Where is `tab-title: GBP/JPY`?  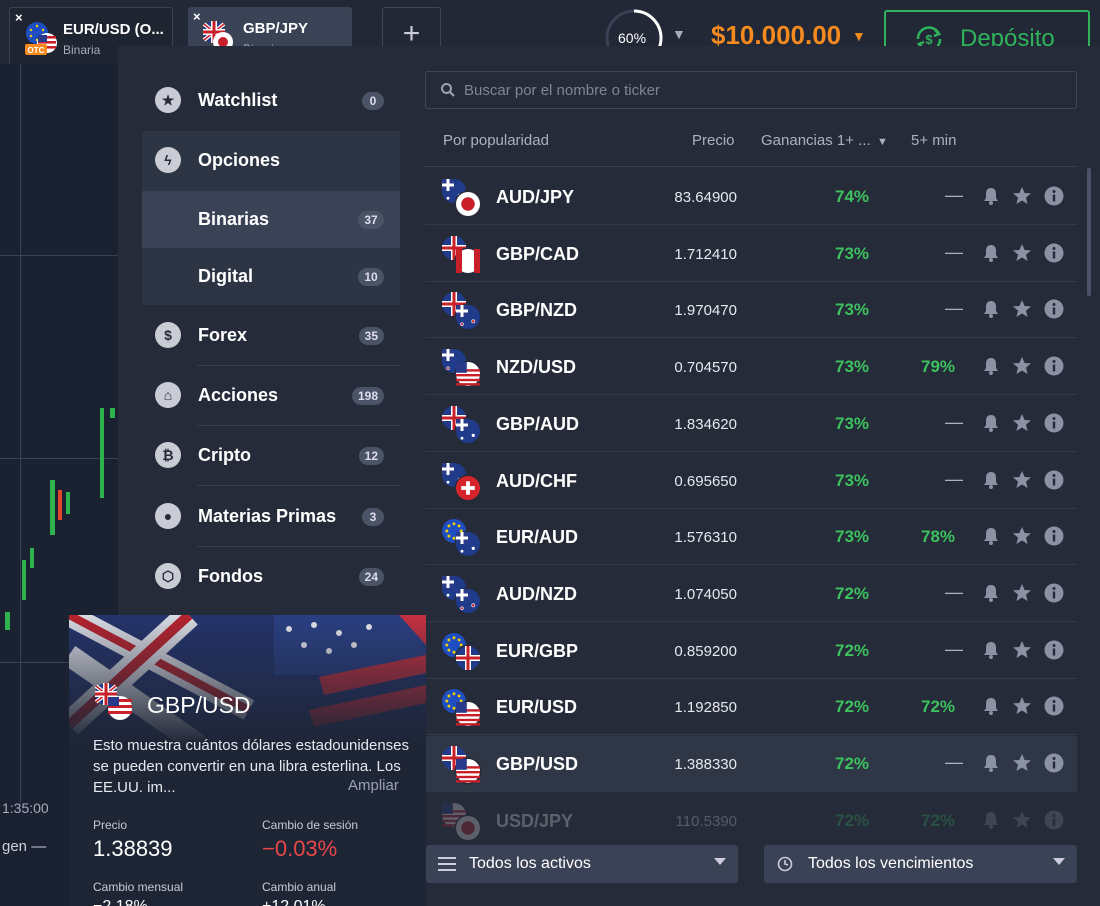
tab-title: GBP/JPY is located at coordinates (276, 28).